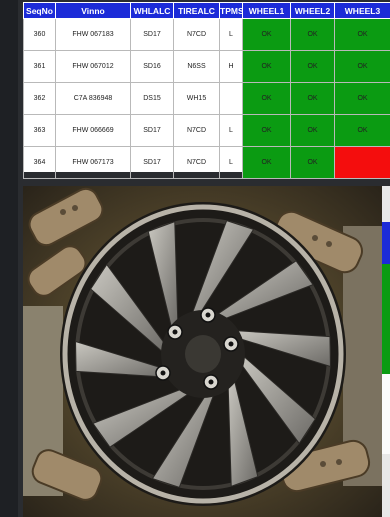 This screenshot has width=390, height=517. What do you see at coordinates (231, 98) in the screenshot?
I see `cell-tpms` at bounding box center [231, 98].